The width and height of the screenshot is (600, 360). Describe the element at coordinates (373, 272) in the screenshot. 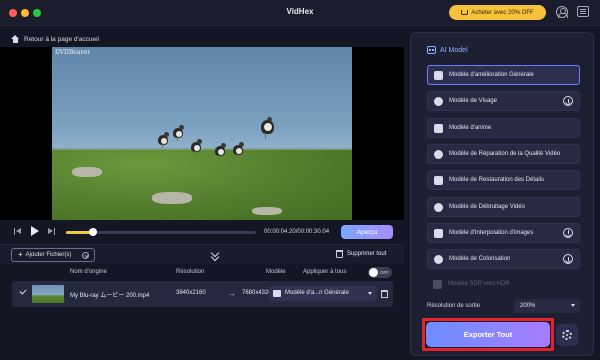

I see `toggle-knob` at that location.